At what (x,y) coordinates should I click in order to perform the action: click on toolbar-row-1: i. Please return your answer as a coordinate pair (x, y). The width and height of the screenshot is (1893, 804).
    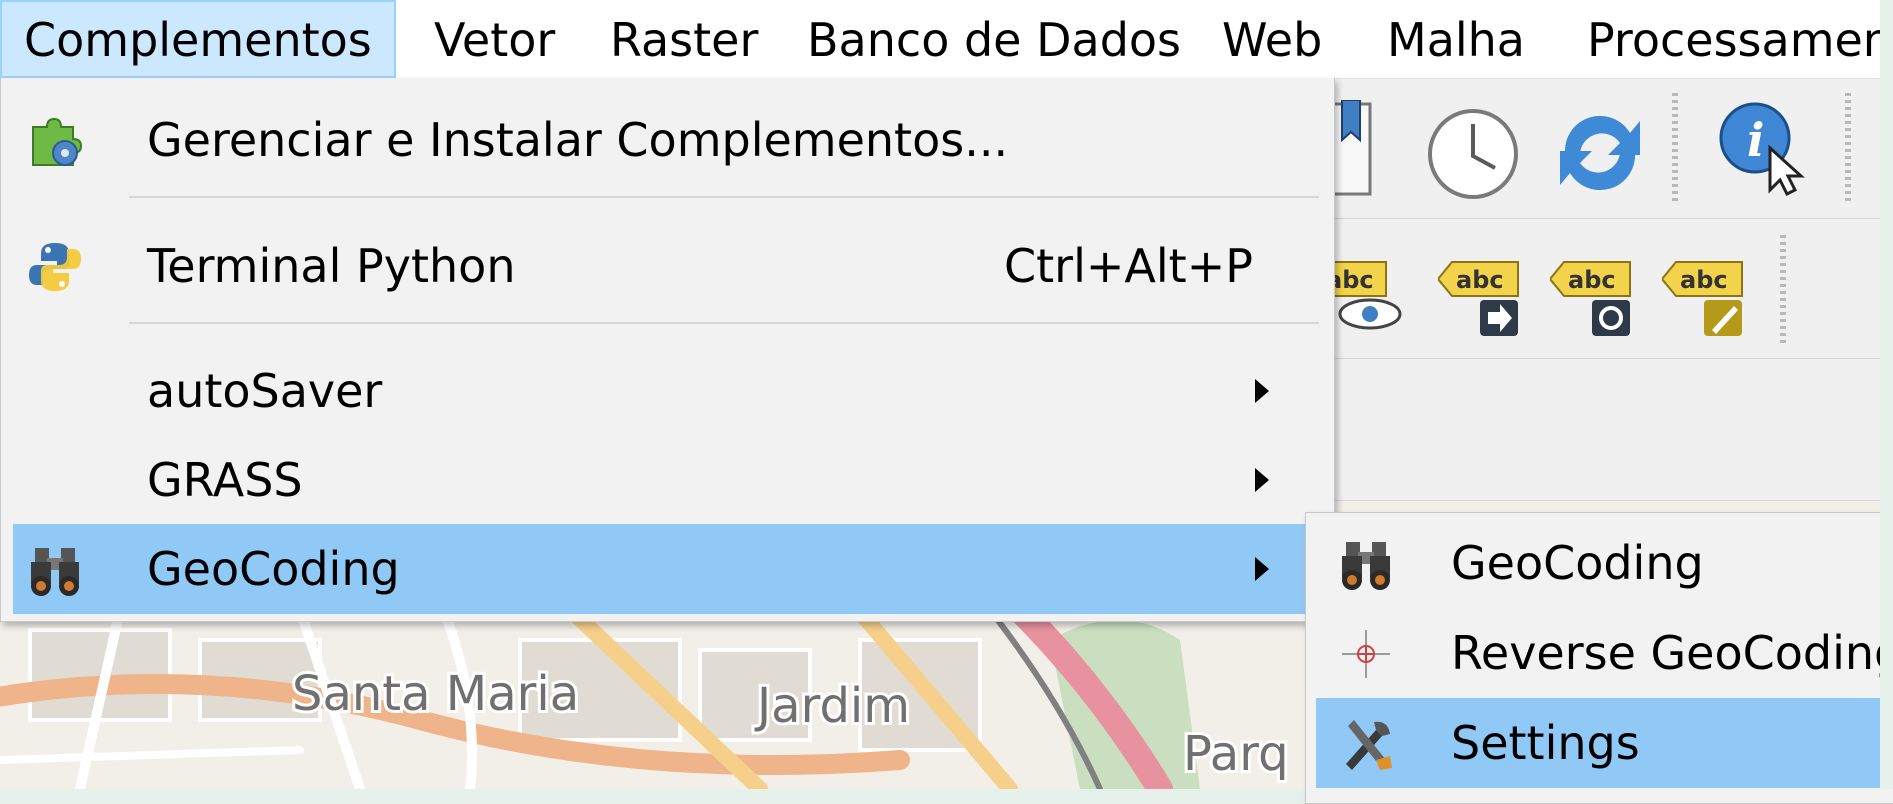
    Looking at the image, I should click on (1606, 148).